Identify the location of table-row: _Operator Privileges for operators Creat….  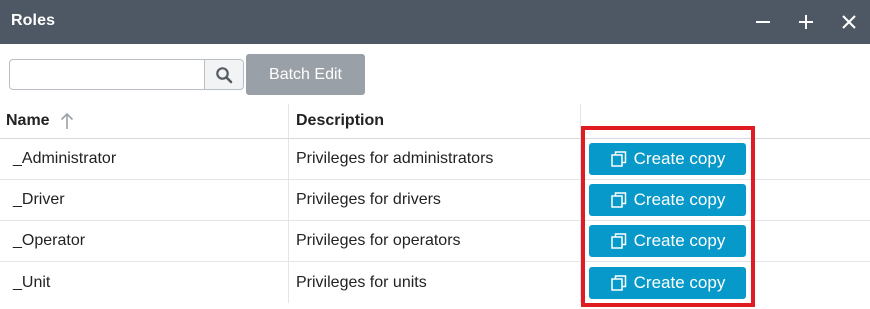
(435, 241).